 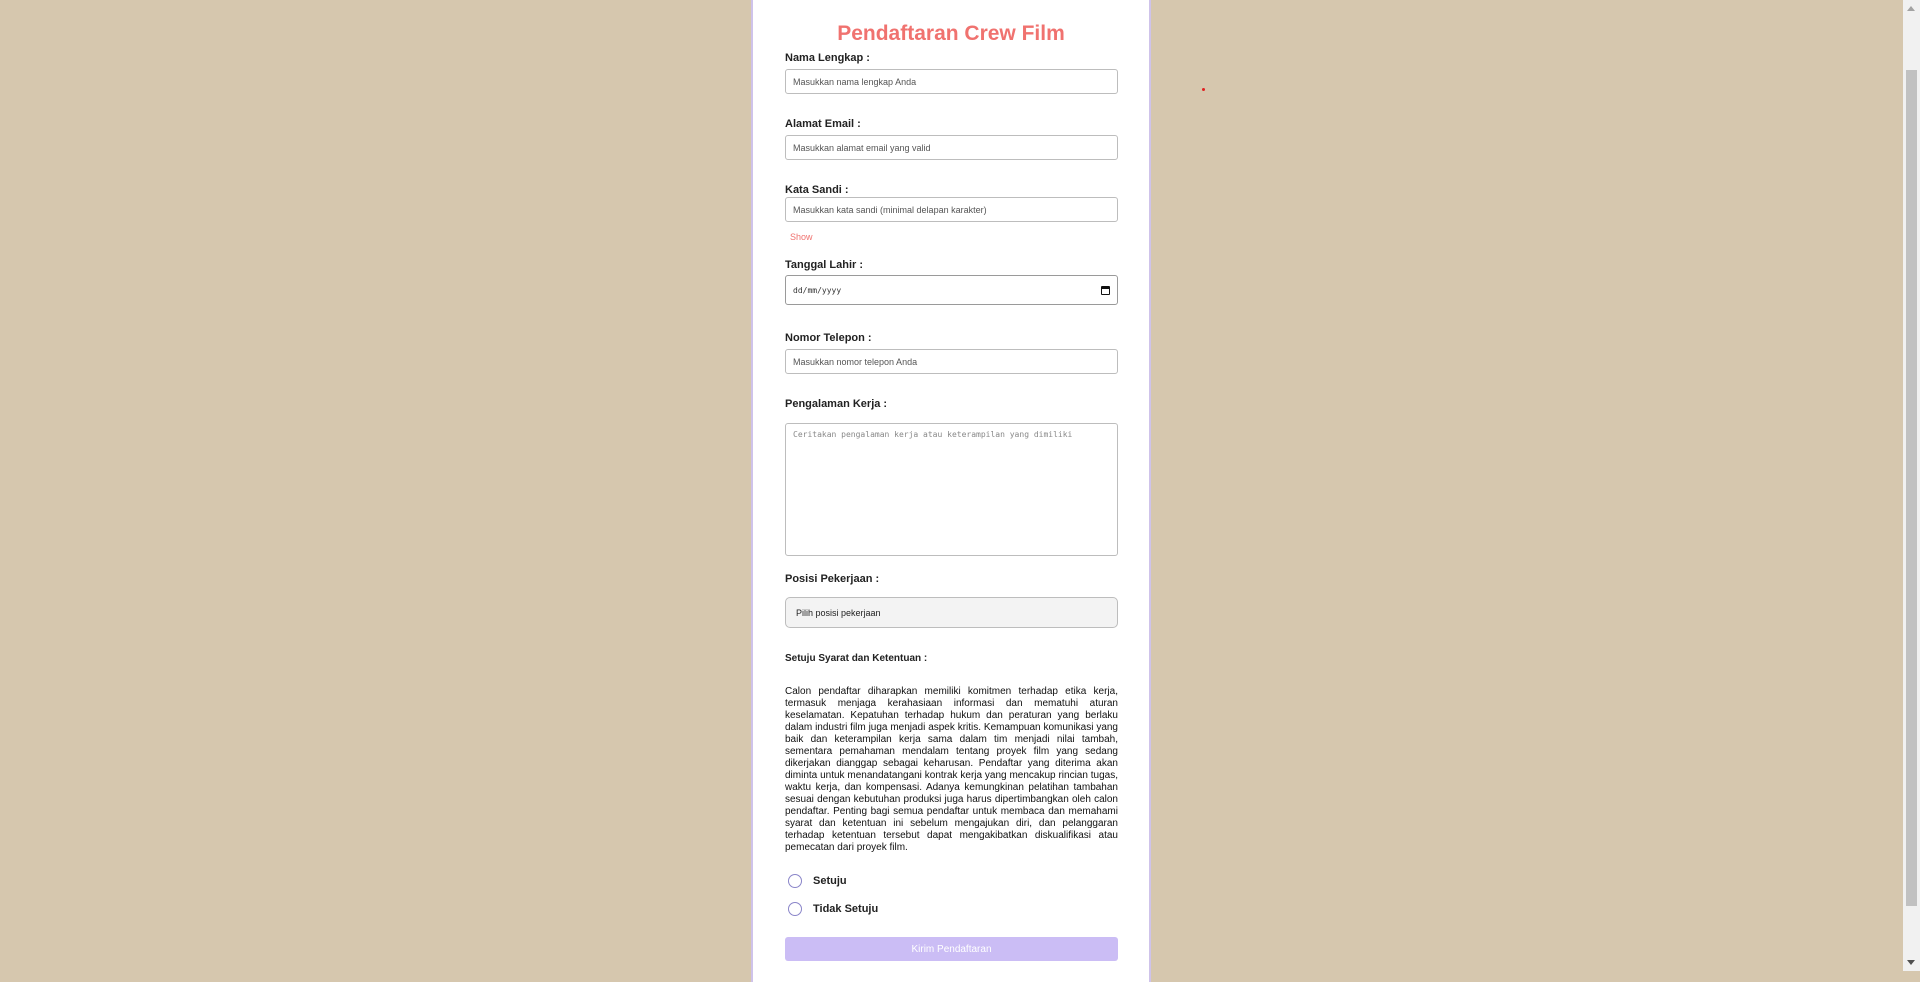 I want to click on agree-radio, so click(x=795, y=881).